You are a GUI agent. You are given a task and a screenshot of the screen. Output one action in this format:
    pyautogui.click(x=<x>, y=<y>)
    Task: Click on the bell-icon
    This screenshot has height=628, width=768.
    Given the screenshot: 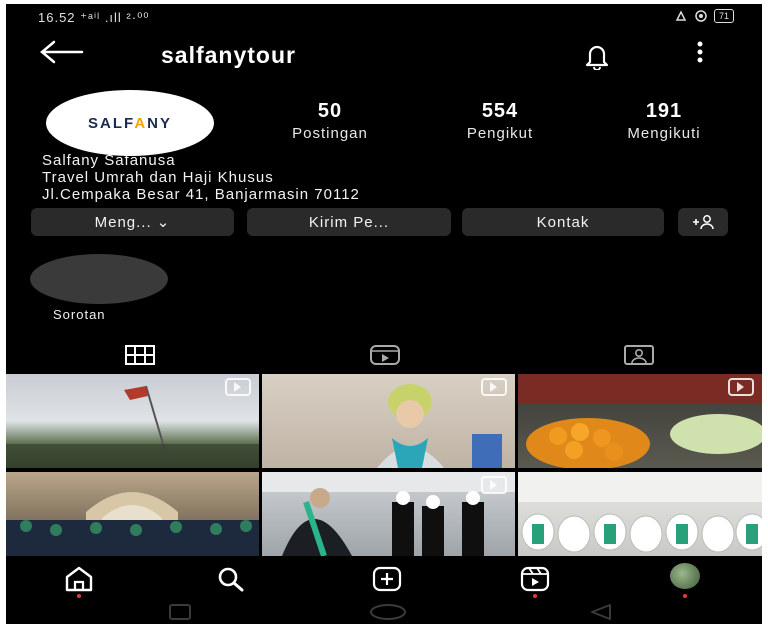 What is the action you would take?
    pyautogui.click(x=597, y=56)
    